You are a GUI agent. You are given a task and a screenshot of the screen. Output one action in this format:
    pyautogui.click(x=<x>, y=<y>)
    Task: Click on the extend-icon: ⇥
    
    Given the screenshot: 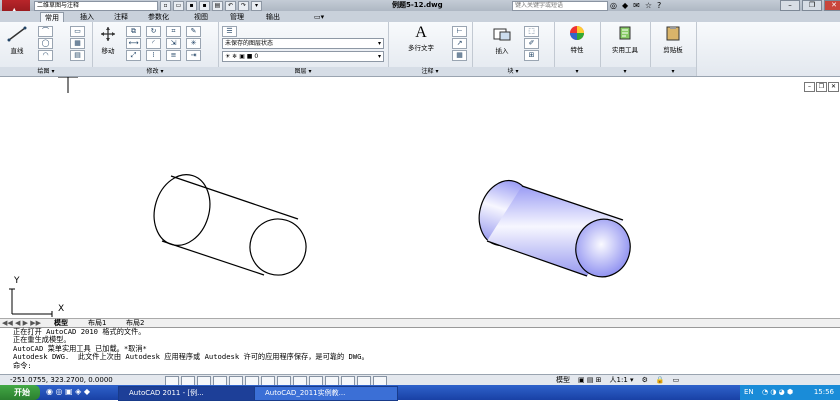 What is the action you would take?
    pyautogui.click(x=193, y=55)
    